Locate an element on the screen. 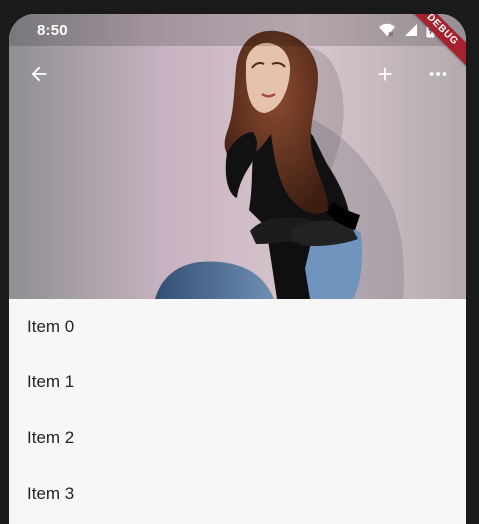 This screenshot has height=524, width=479. add-button is located at coordinates (385, 74).